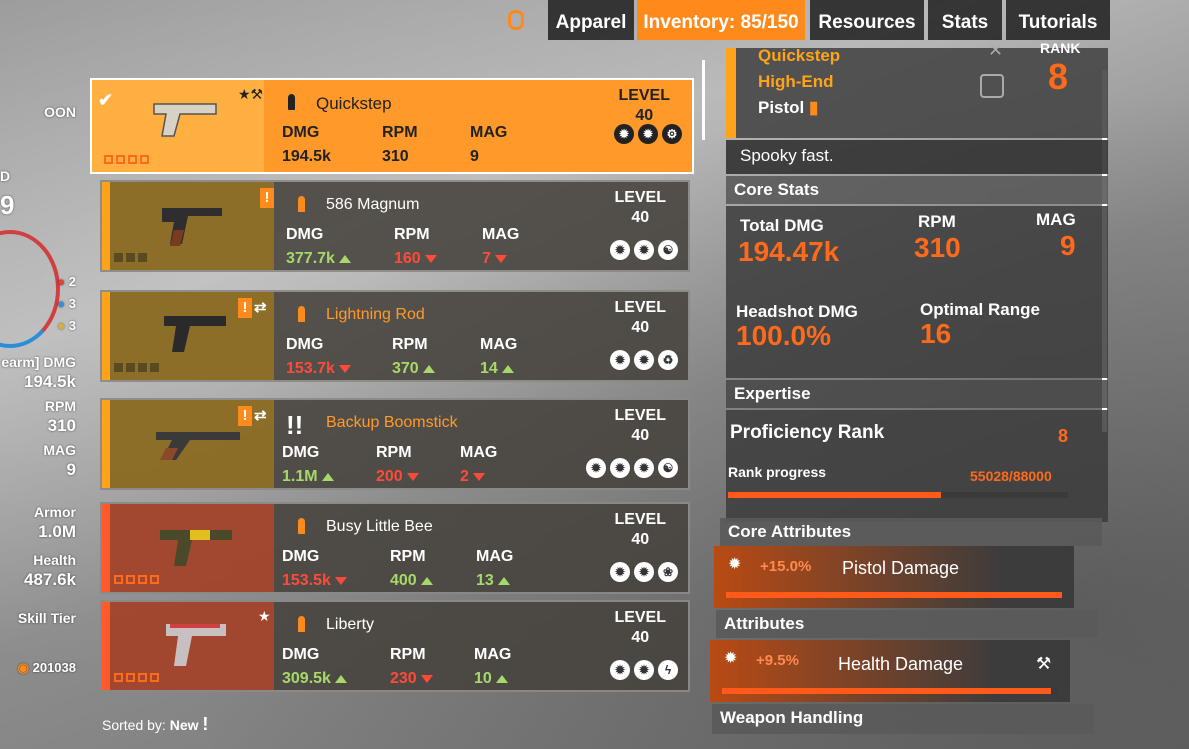 The image size is (1189, 749). I want to click on core-stats-header: Core Stats, so click(917, 190).